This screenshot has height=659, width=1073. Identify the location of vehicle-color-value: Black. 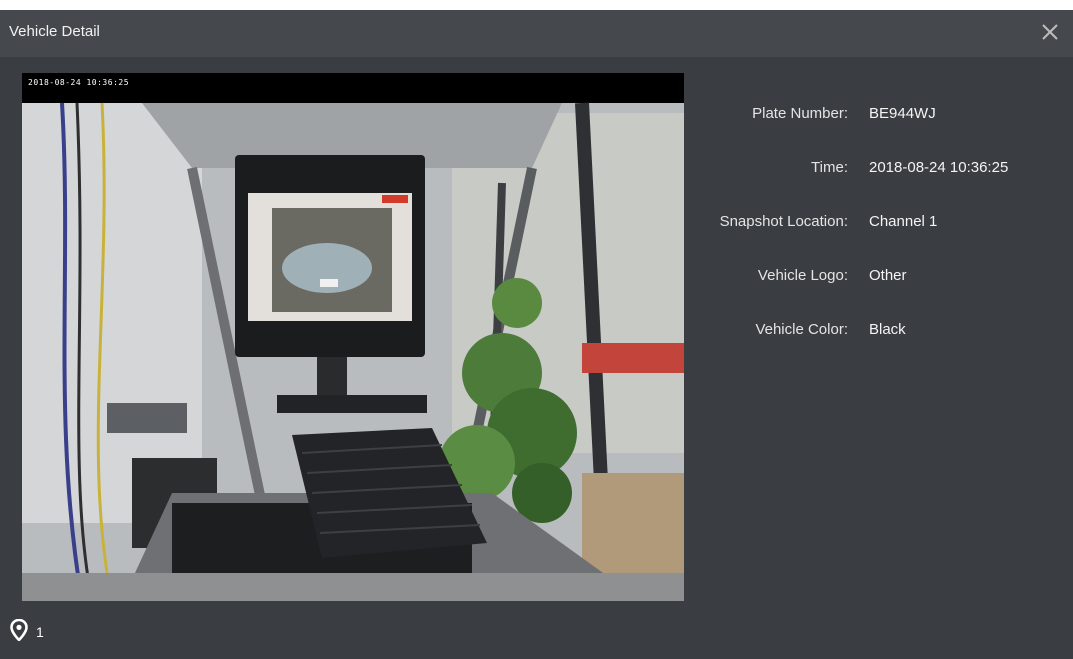
(887, 329).